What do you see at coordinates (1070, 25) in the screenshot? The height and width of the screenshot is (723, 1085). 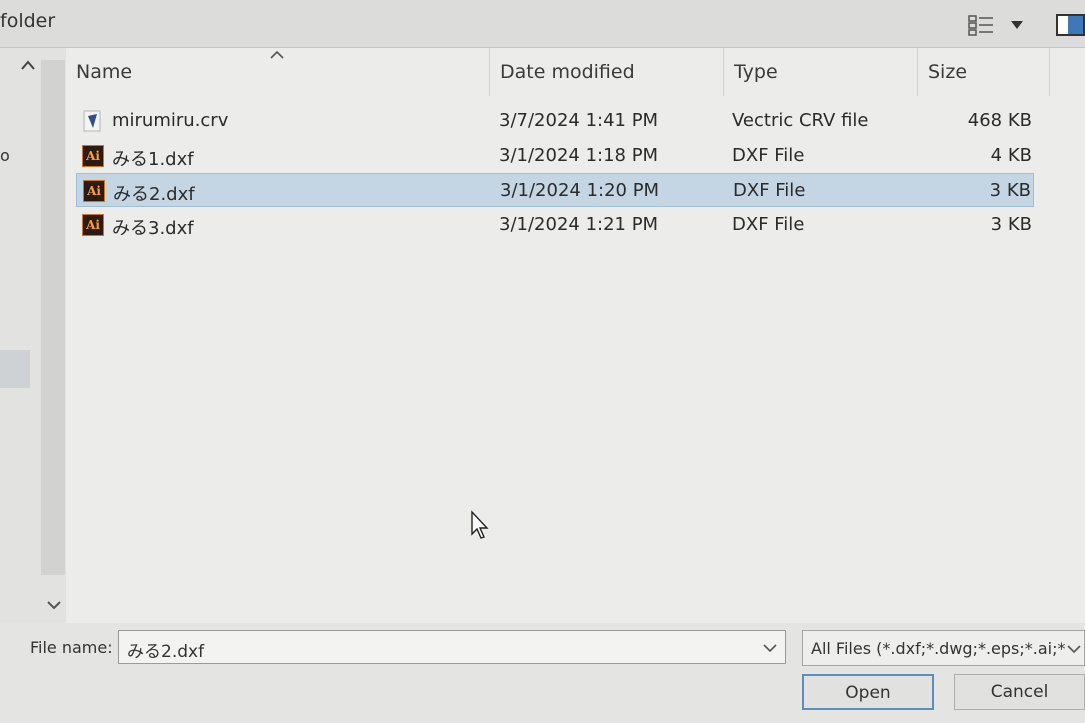 I see `preview-pane-icon` at bounding box center [1070, 25].